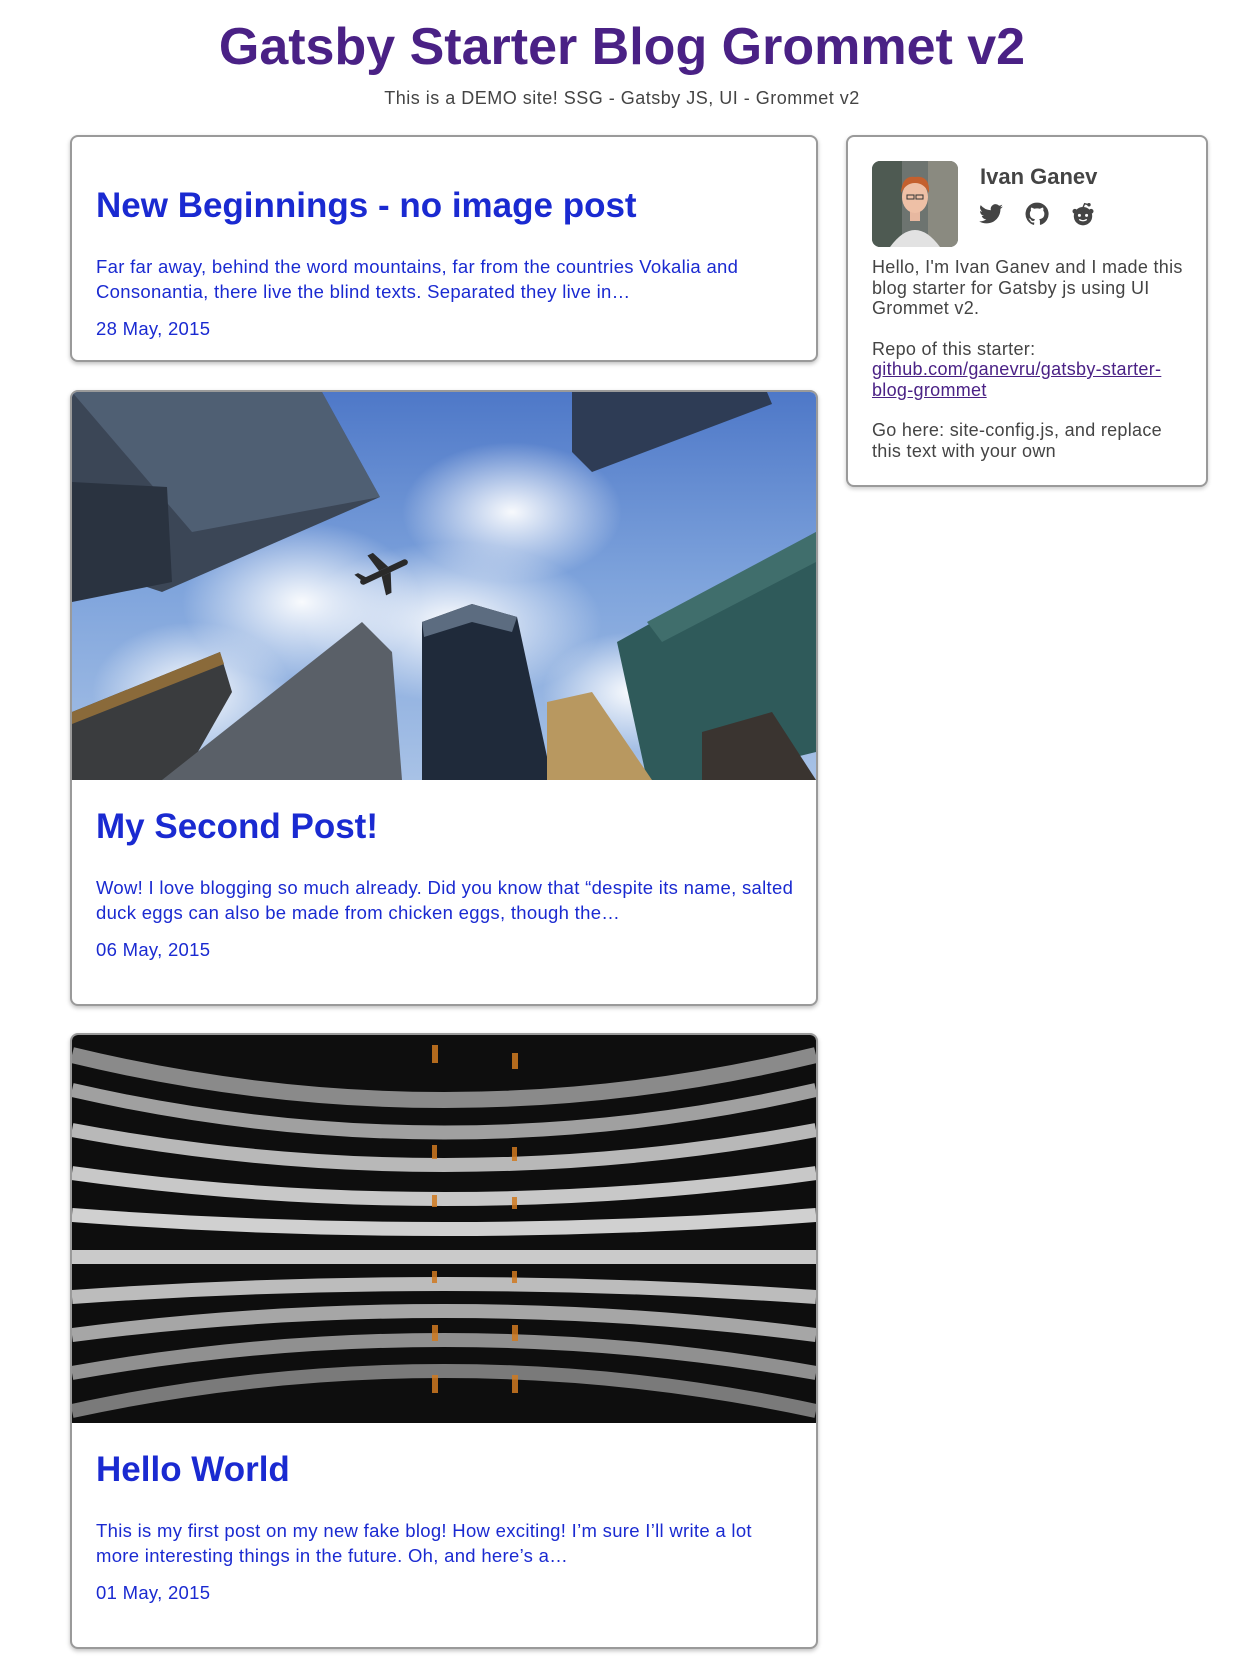  Describe the element at coordinates (366, 206) in the screenshot. I see `post-title: New Beginnings - no image post` at that location.